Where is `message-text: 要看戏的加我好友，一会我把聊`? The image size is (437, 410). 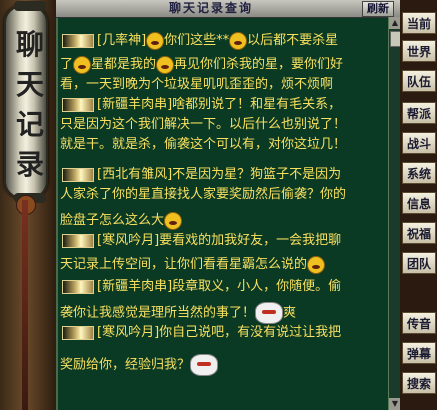
message-text: 要看戏的加我好友，一会我把聊 is located at coordinates (250, 240).